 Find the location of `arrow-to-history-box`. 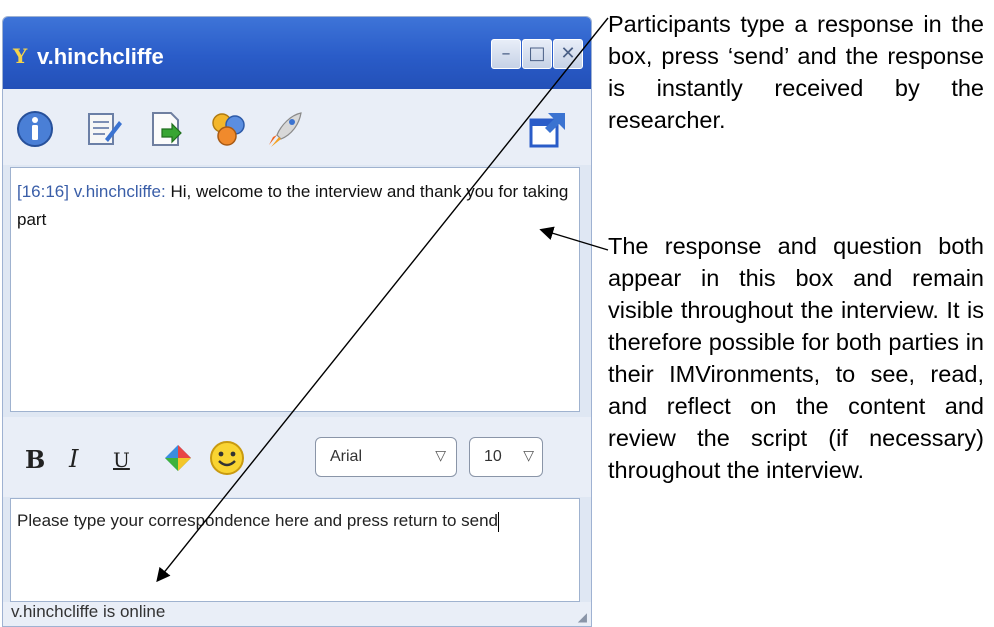

arrow-to-history-box is located at coordinates (574, 238).